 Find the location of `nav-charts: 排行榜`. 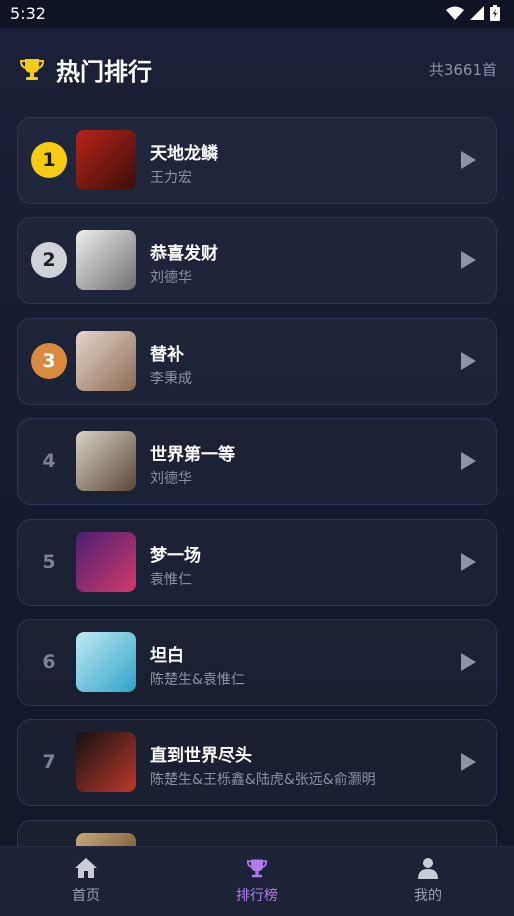

nav-charts: 排行榜 is located at coordinates (257, 881).